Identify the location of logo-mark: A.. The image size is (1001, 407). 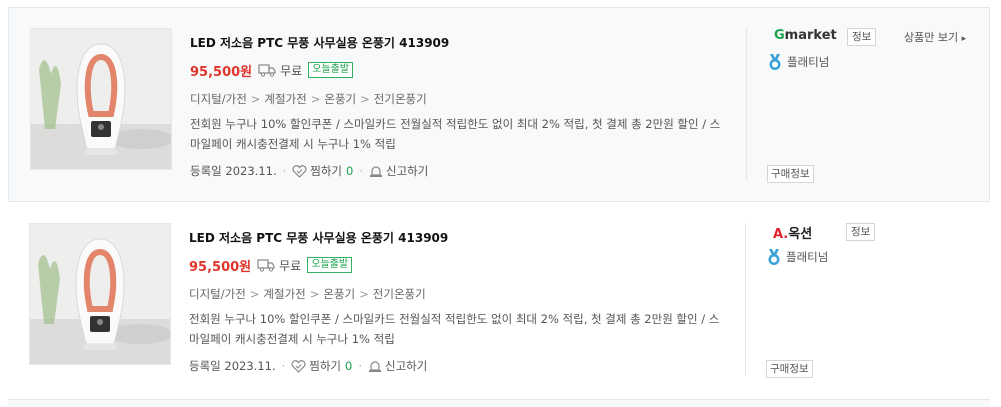
(781, 234).